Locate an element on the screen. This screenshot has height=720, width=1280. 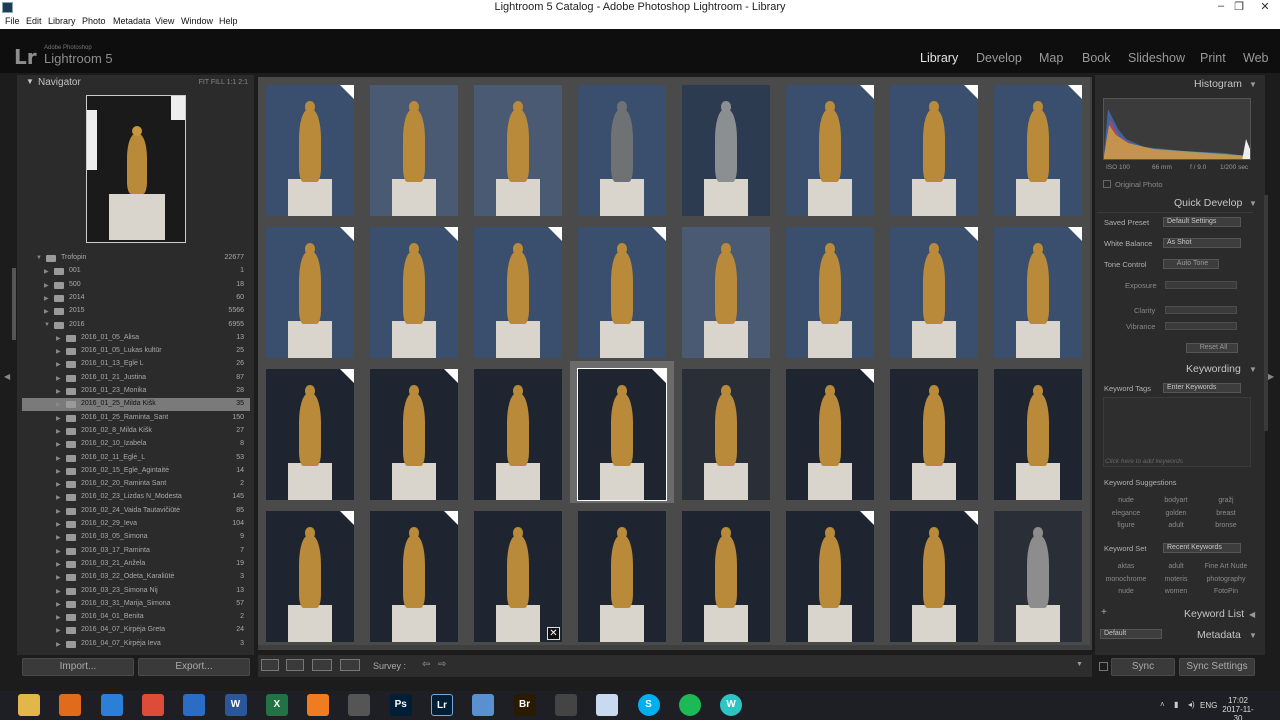
keyword-chip: nude is located at coordinates (1126, 500).